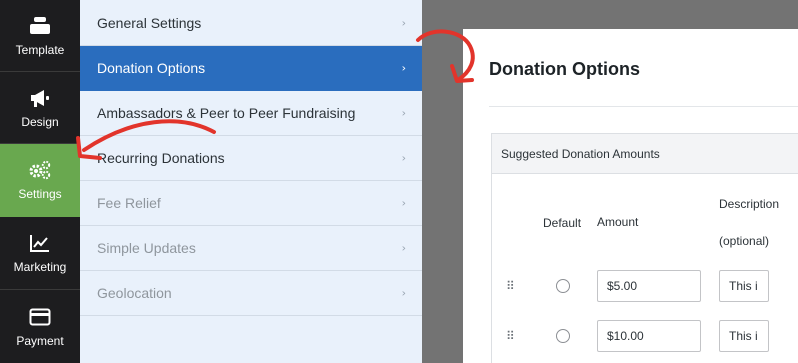 This screenshot has width=798, height=363. I want to click on megaphone-icon, so click(40, 98).